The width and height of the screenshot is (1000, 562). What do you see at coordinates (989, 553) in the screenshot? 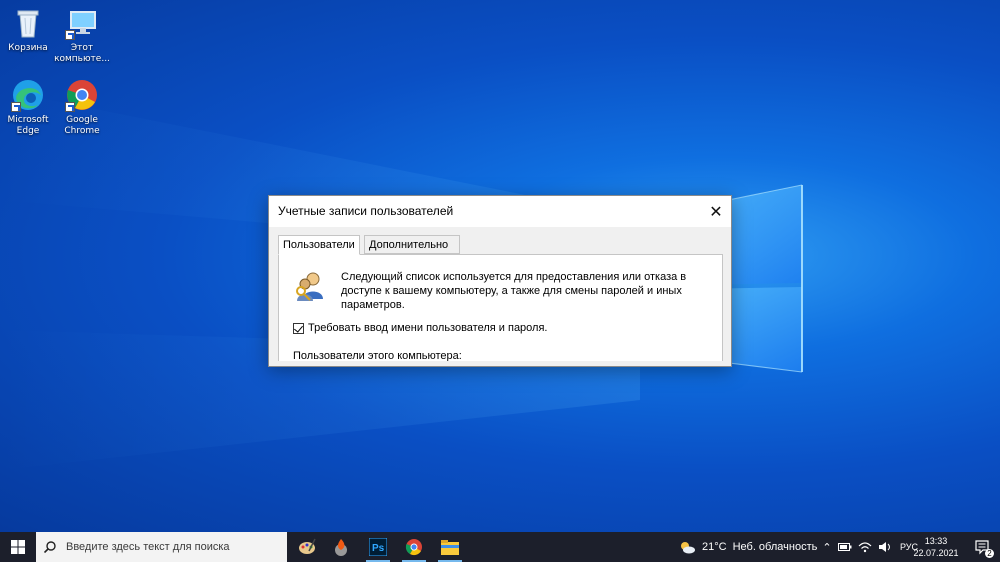
I see `notification-badge: 2` at bounding box center [989, 553].